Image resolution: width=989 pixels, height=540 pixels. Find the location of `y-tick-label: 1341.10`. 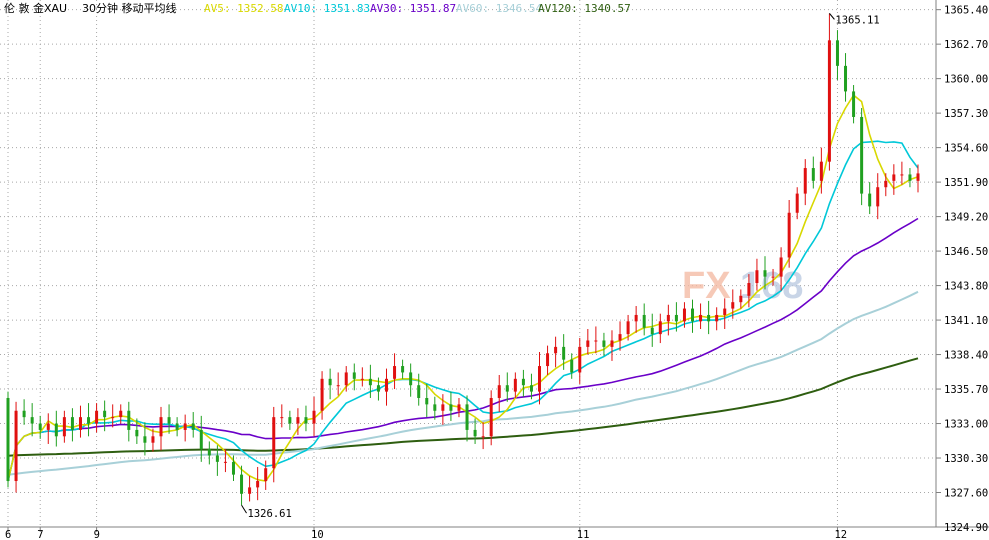

y-tick-label: 1341.10 is located at coordinates (966, 321).